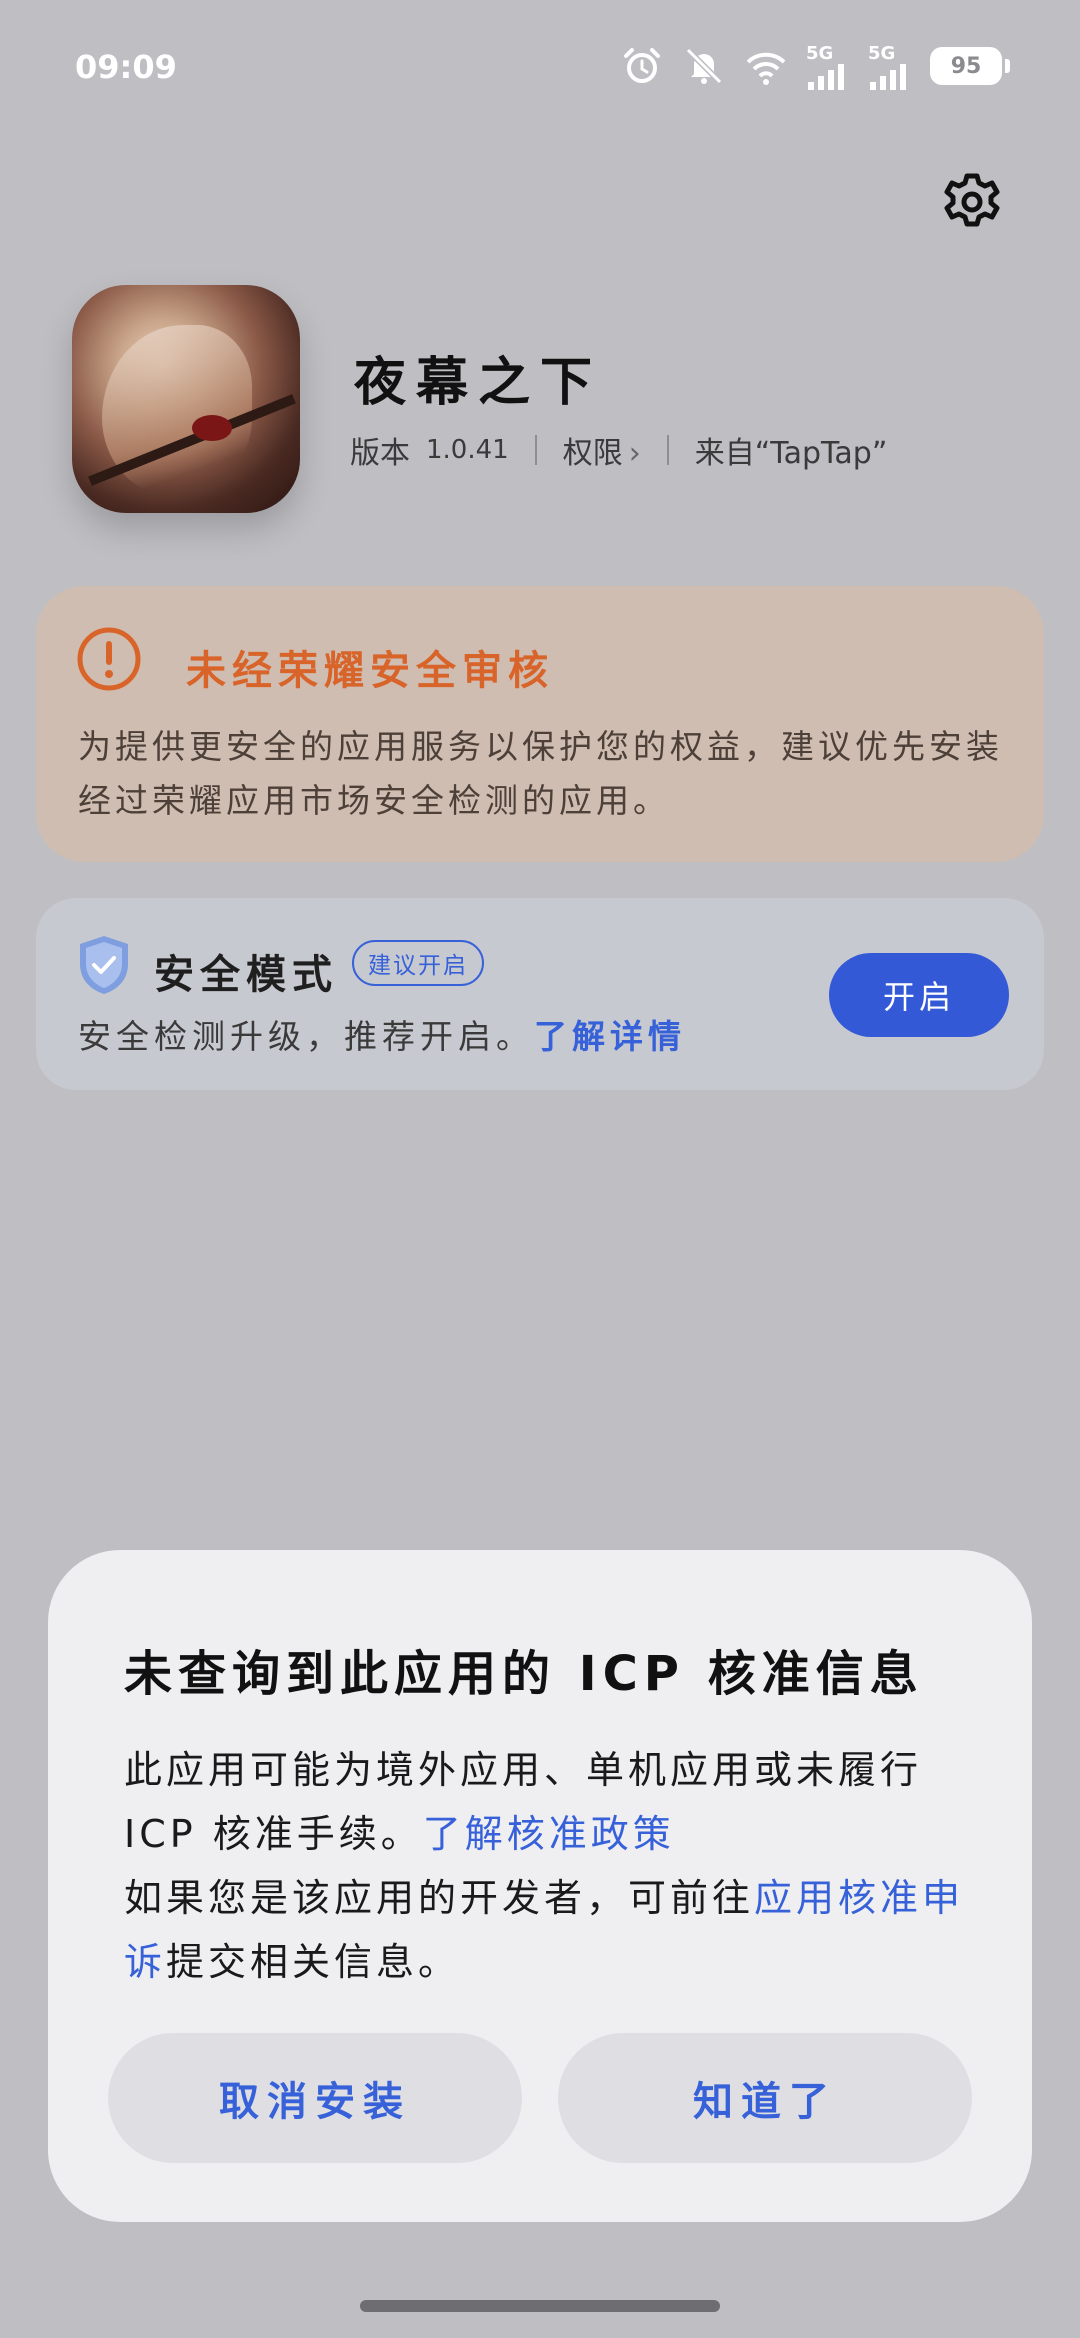 The image size is (1080, 2338). What do you see at coordinates (370, 671) in the screenshot?
I see `warning-title: 未经荣耀安全审核` at bounding box center [370, 671].